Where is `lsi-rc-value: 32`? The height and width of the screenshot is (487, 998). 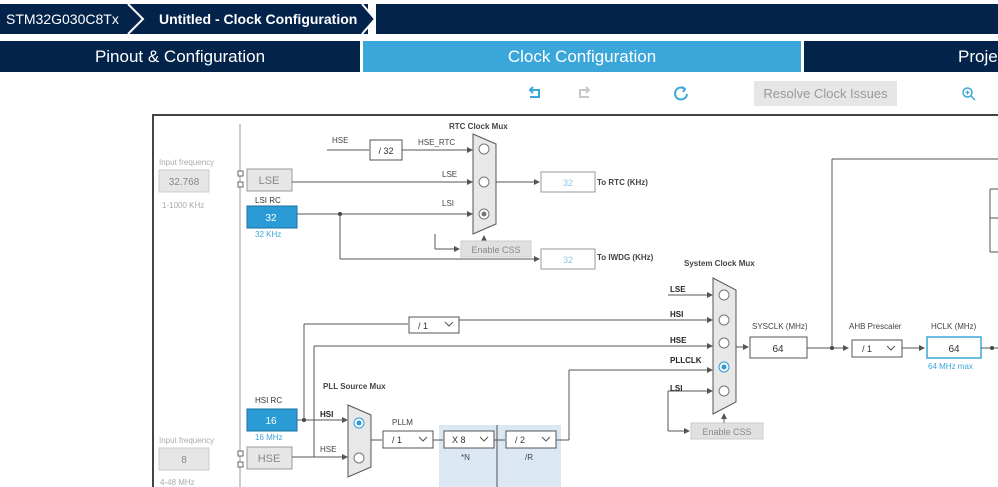
lsi-rc-value: 32 is located at coordinates (271, 218).